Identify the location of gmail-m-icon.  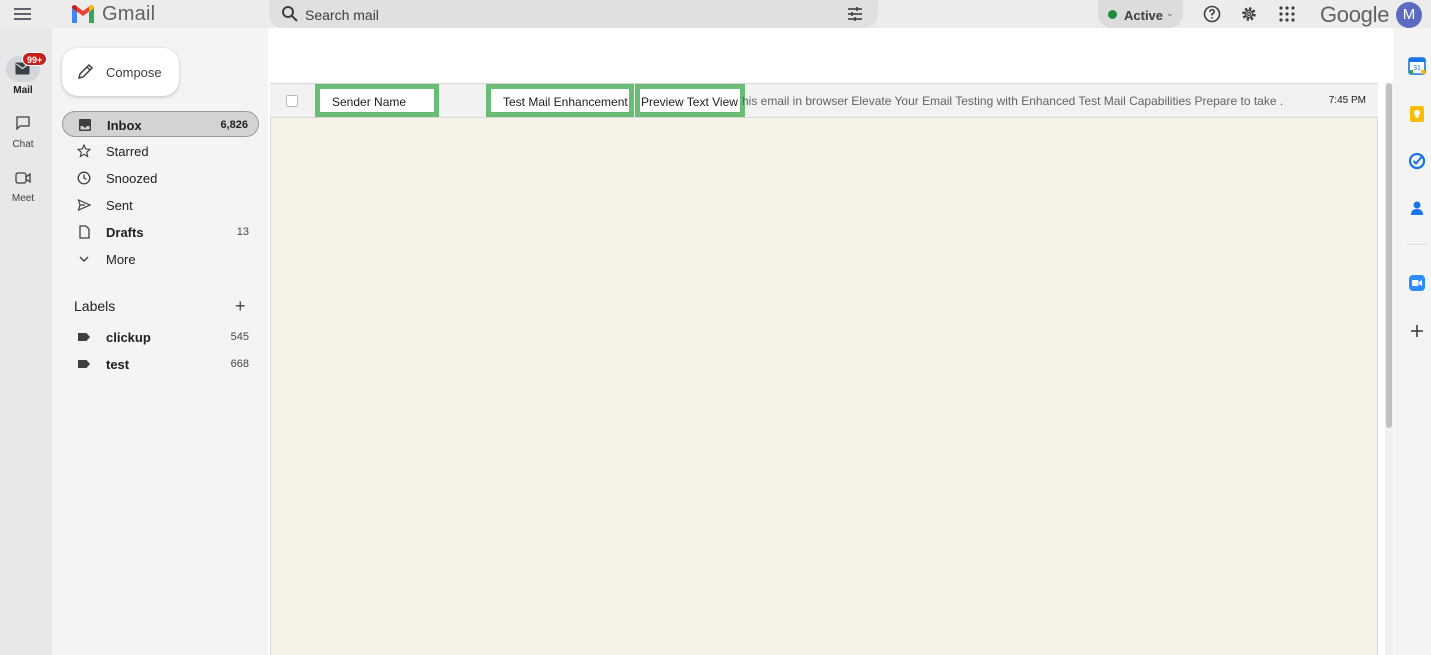
(83, 14).